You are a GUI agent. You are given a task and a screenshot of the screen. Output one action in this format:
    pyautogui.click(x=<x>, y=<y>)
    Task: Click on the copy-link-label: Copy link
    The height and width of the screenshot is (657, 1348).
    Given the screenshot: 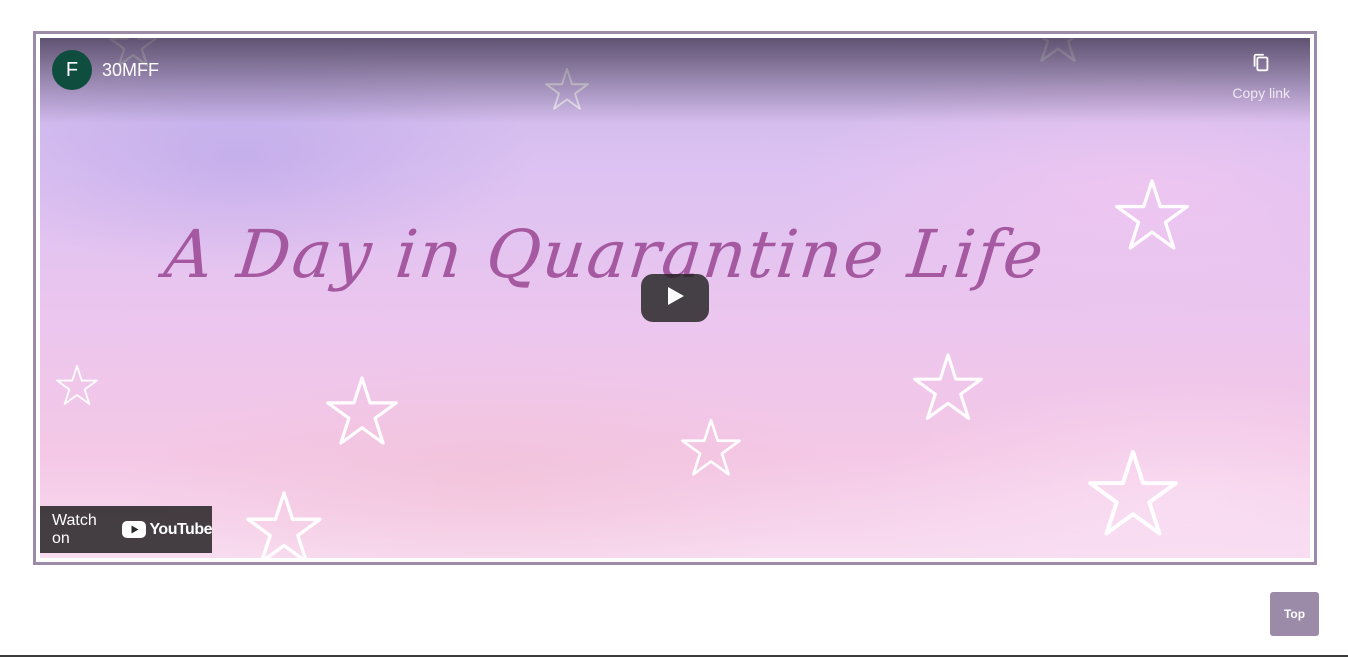 What is the action you would take?
    pyautogui.click(x=1261, y=93)
    